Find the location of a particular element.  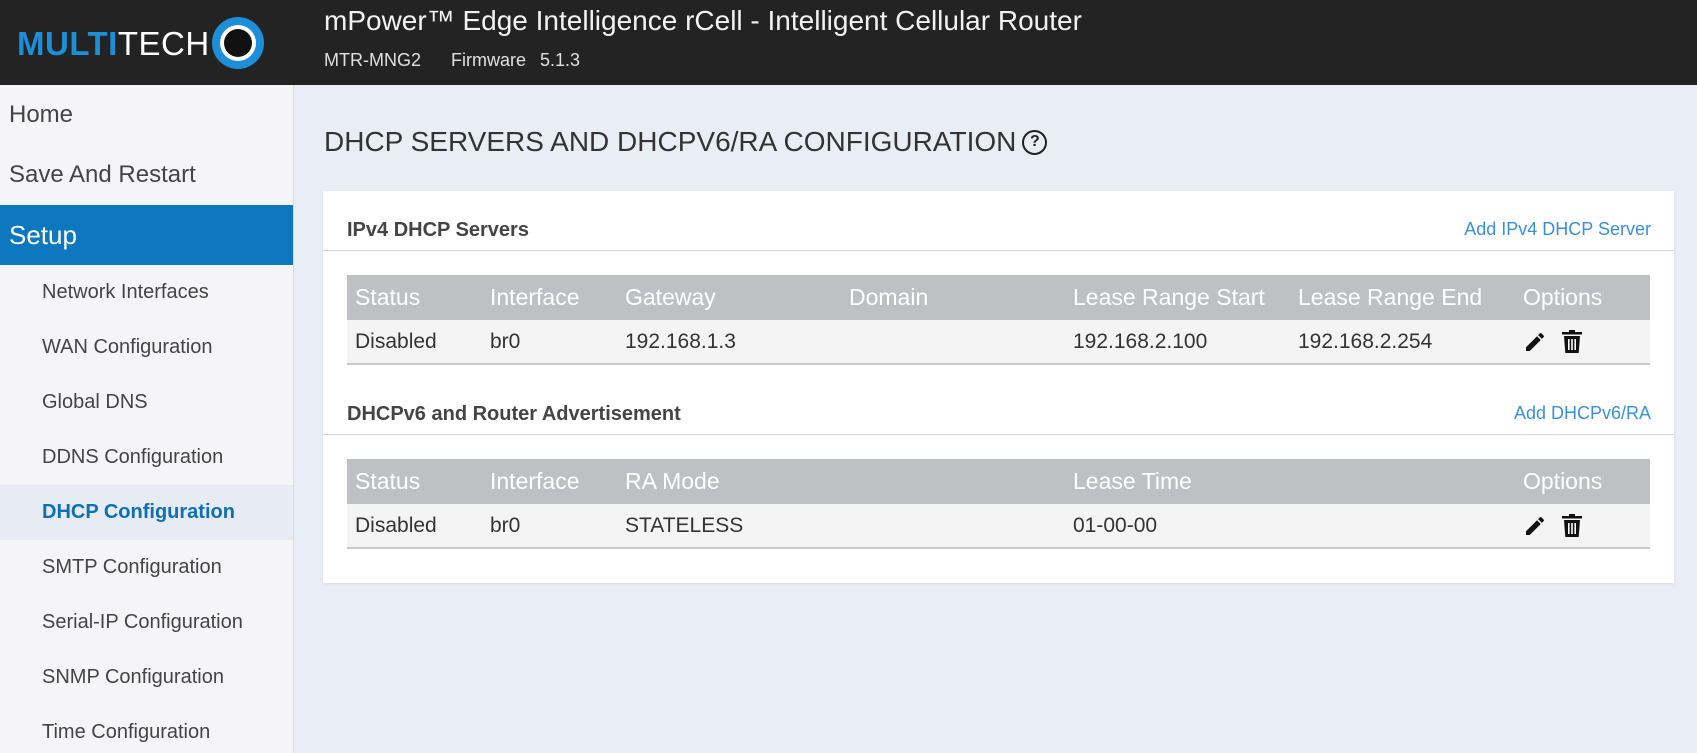

sidebar-item-home: Home is located at coordinates (146, 115).